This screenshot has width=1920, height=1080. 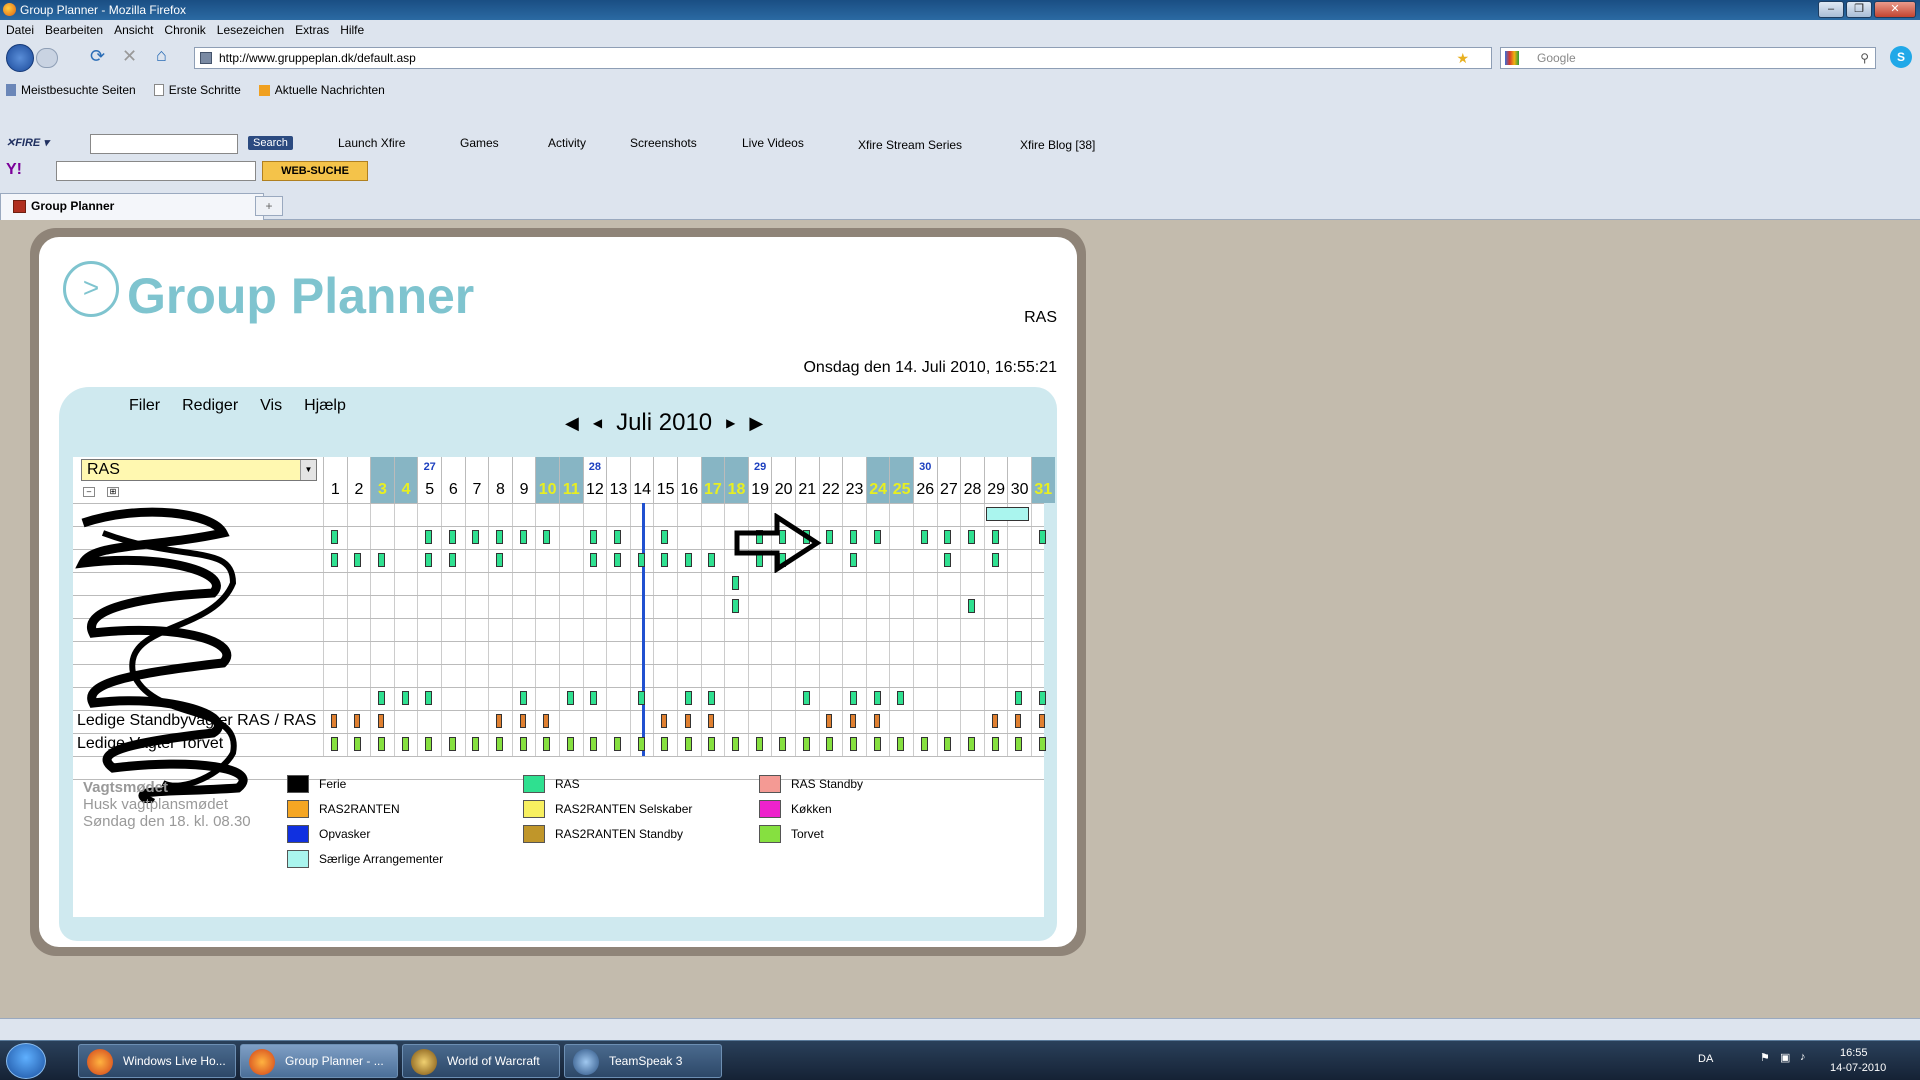 What do you see at coordinates (877, 480) in the screenshot?
I see `day-header: 24` at bounding box center [877, 480].